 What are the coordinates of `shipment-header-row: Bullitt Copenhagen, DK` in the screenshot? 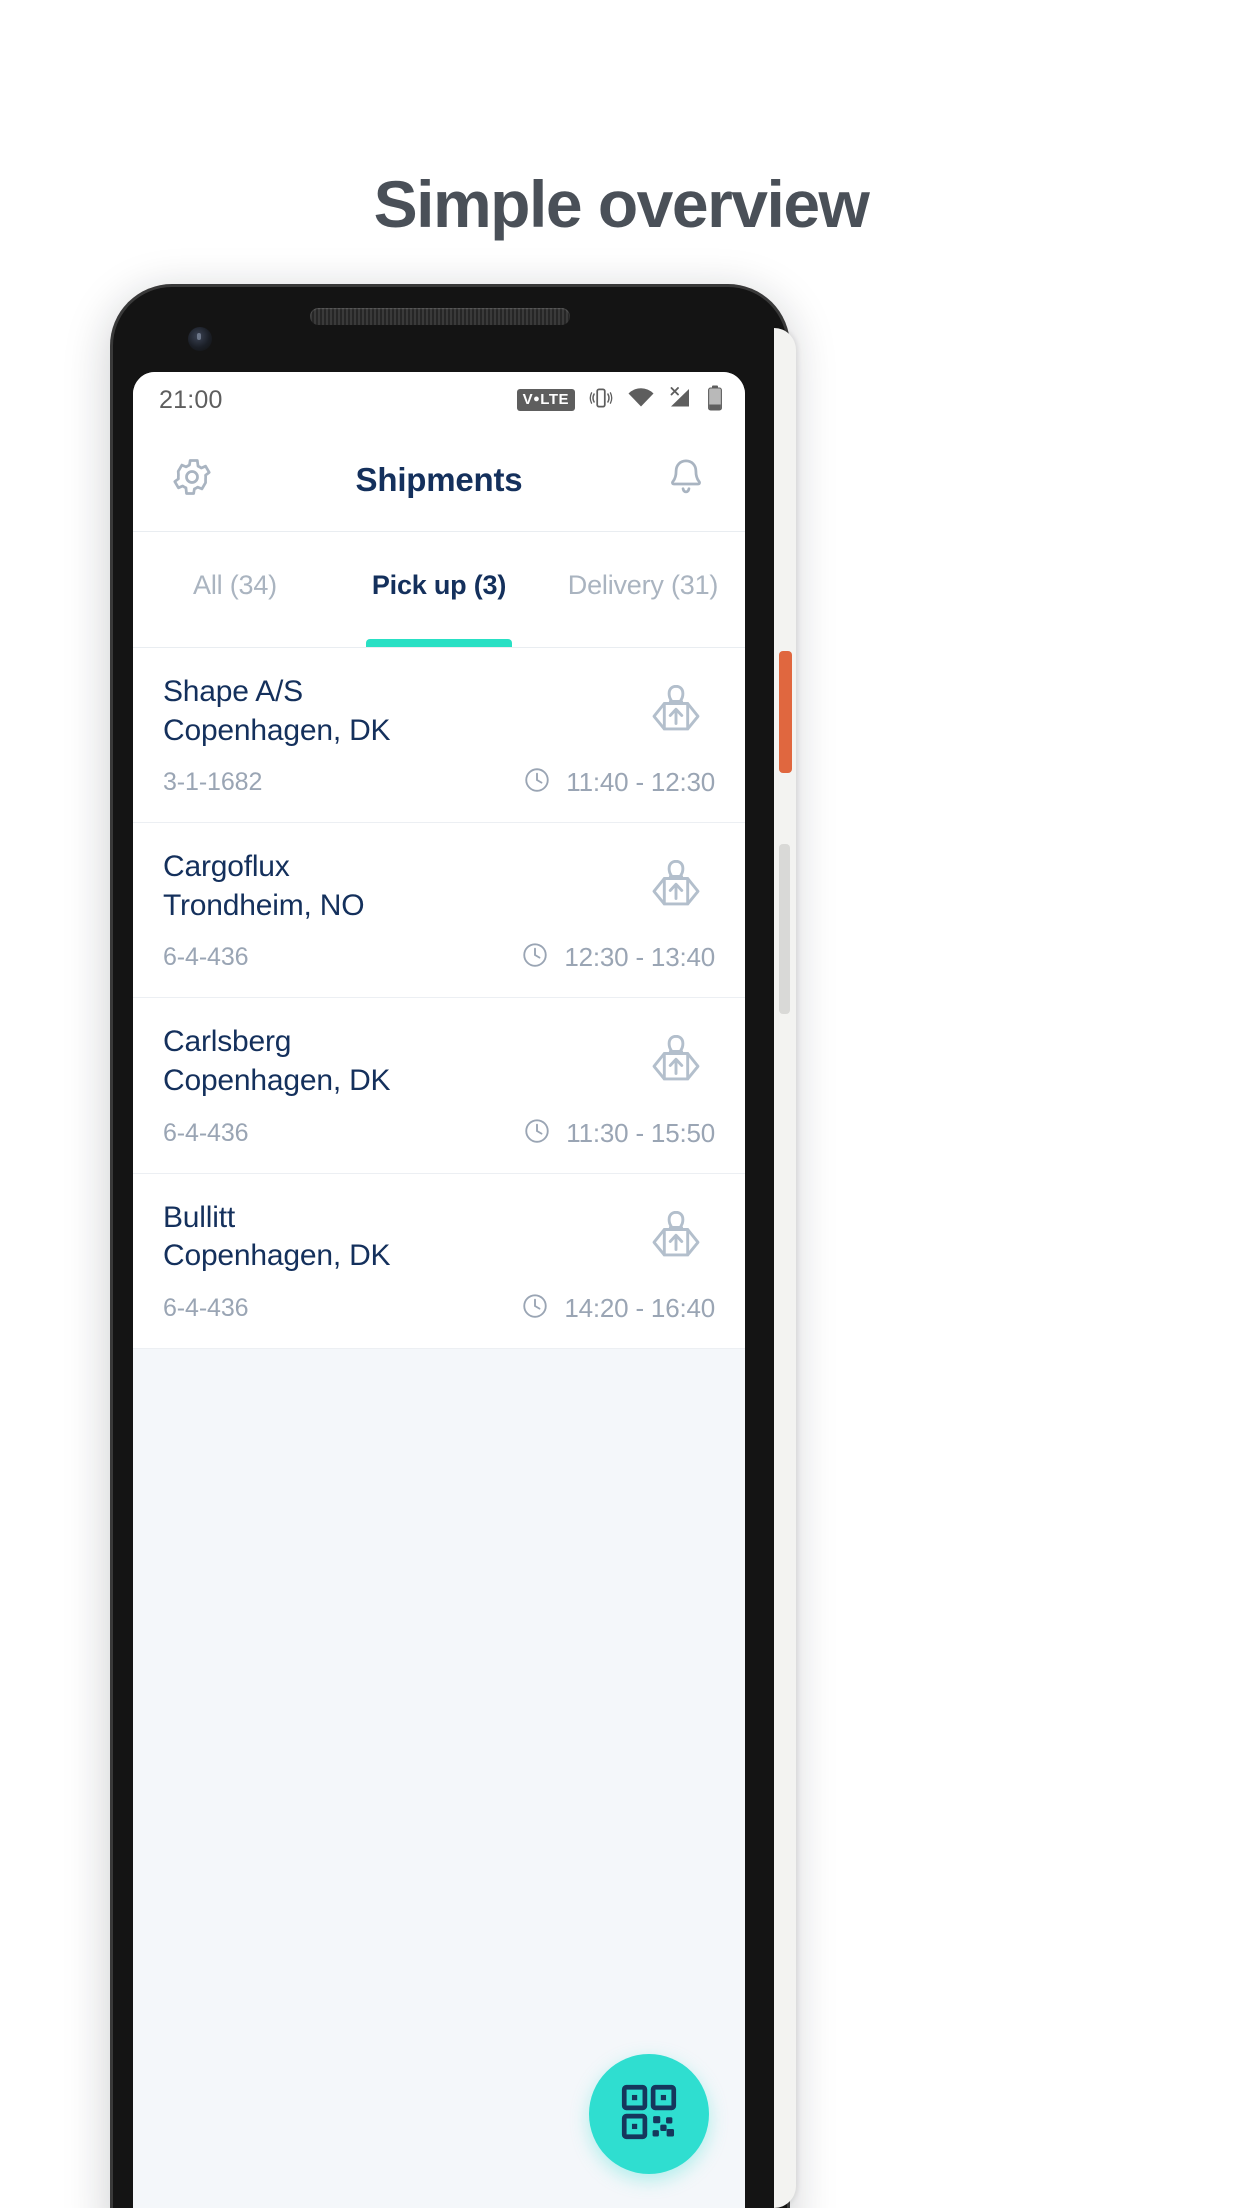 It's located at (439, 1237).